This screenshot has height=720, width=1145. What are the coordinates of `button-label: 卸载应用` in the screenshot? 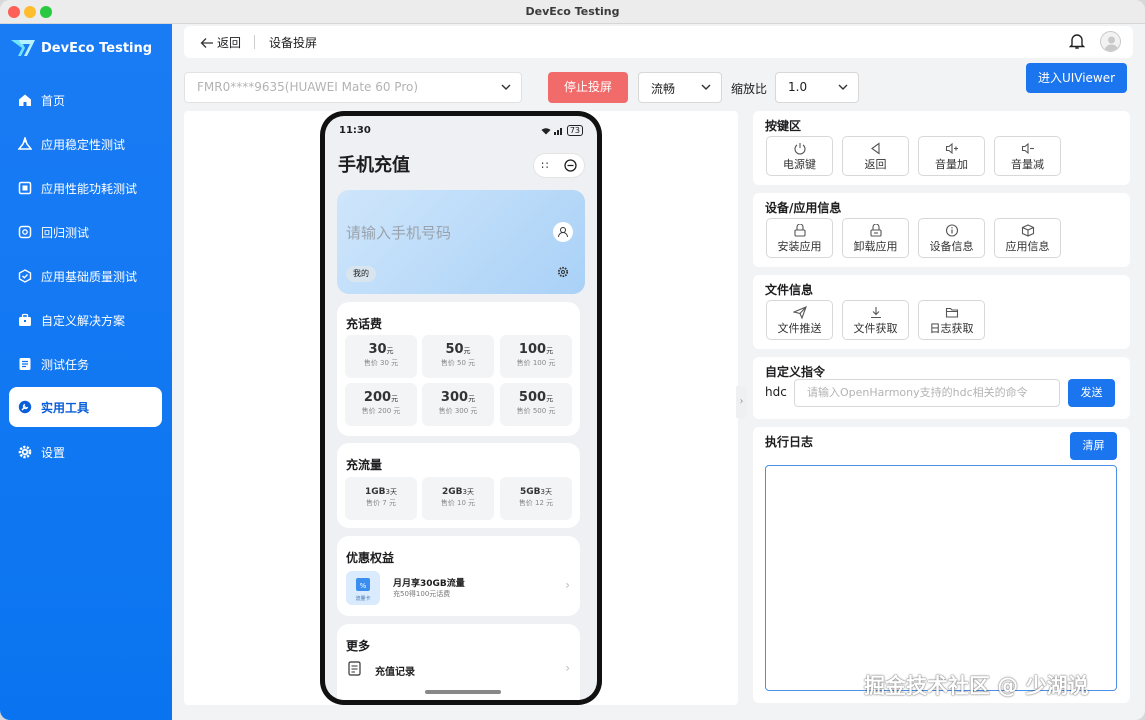 It's located at (875, 246).